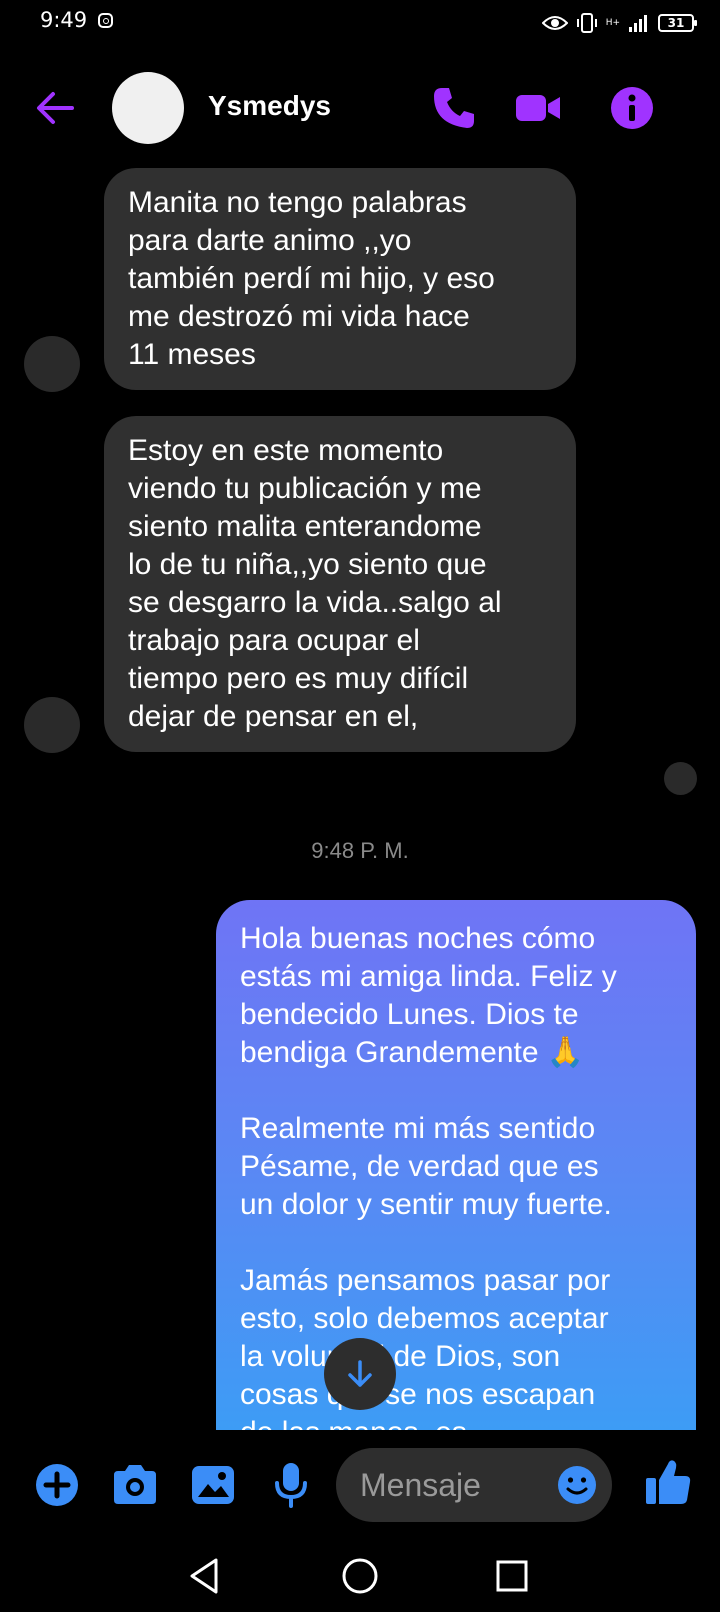  Describe the element at coordinates (360, 1485) in the screenshot. I see `message-composer` at that location.